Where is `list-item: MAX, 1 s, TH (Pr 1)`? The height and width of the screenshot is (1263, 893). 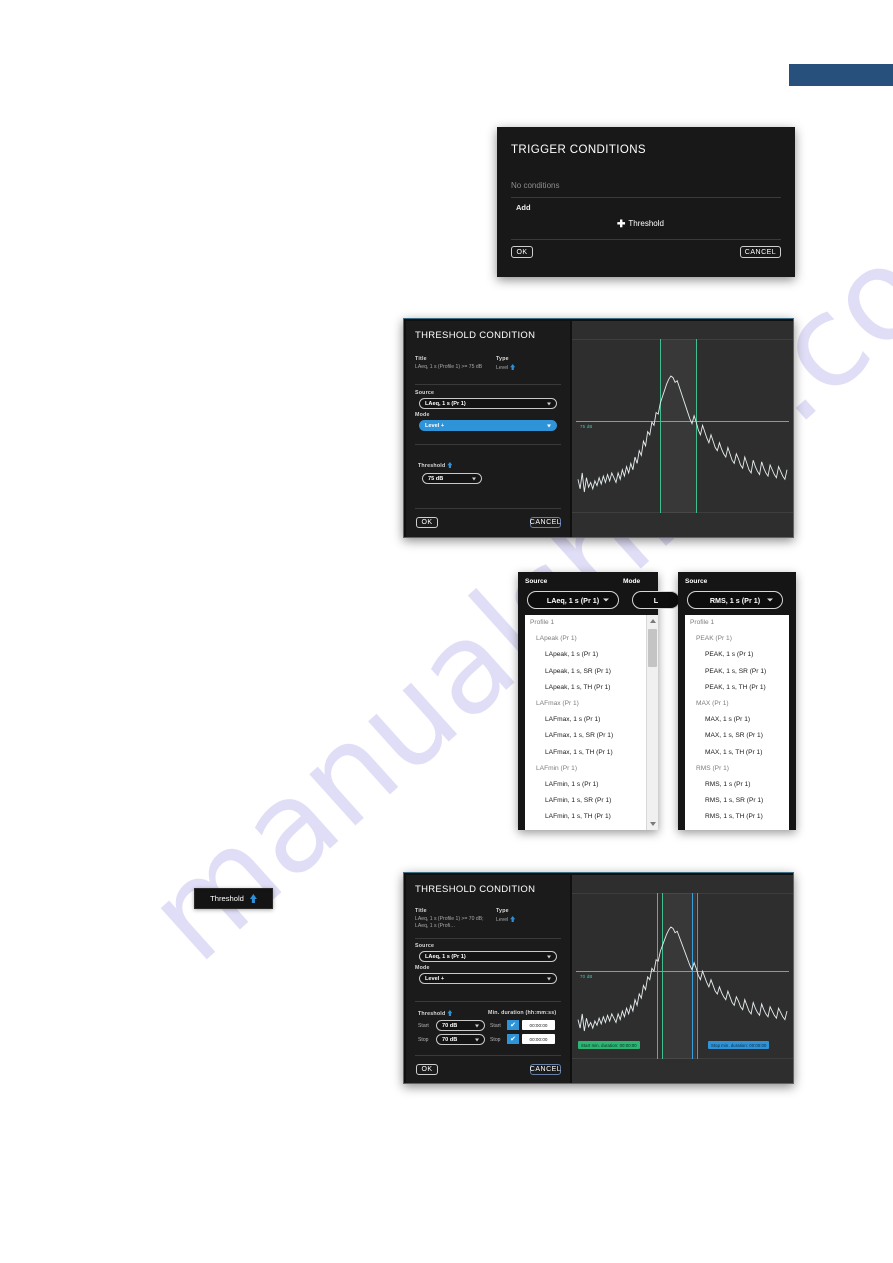
list-item: MAX, 1 s, TH (Pr 1) is located at coordinates (737, 753).